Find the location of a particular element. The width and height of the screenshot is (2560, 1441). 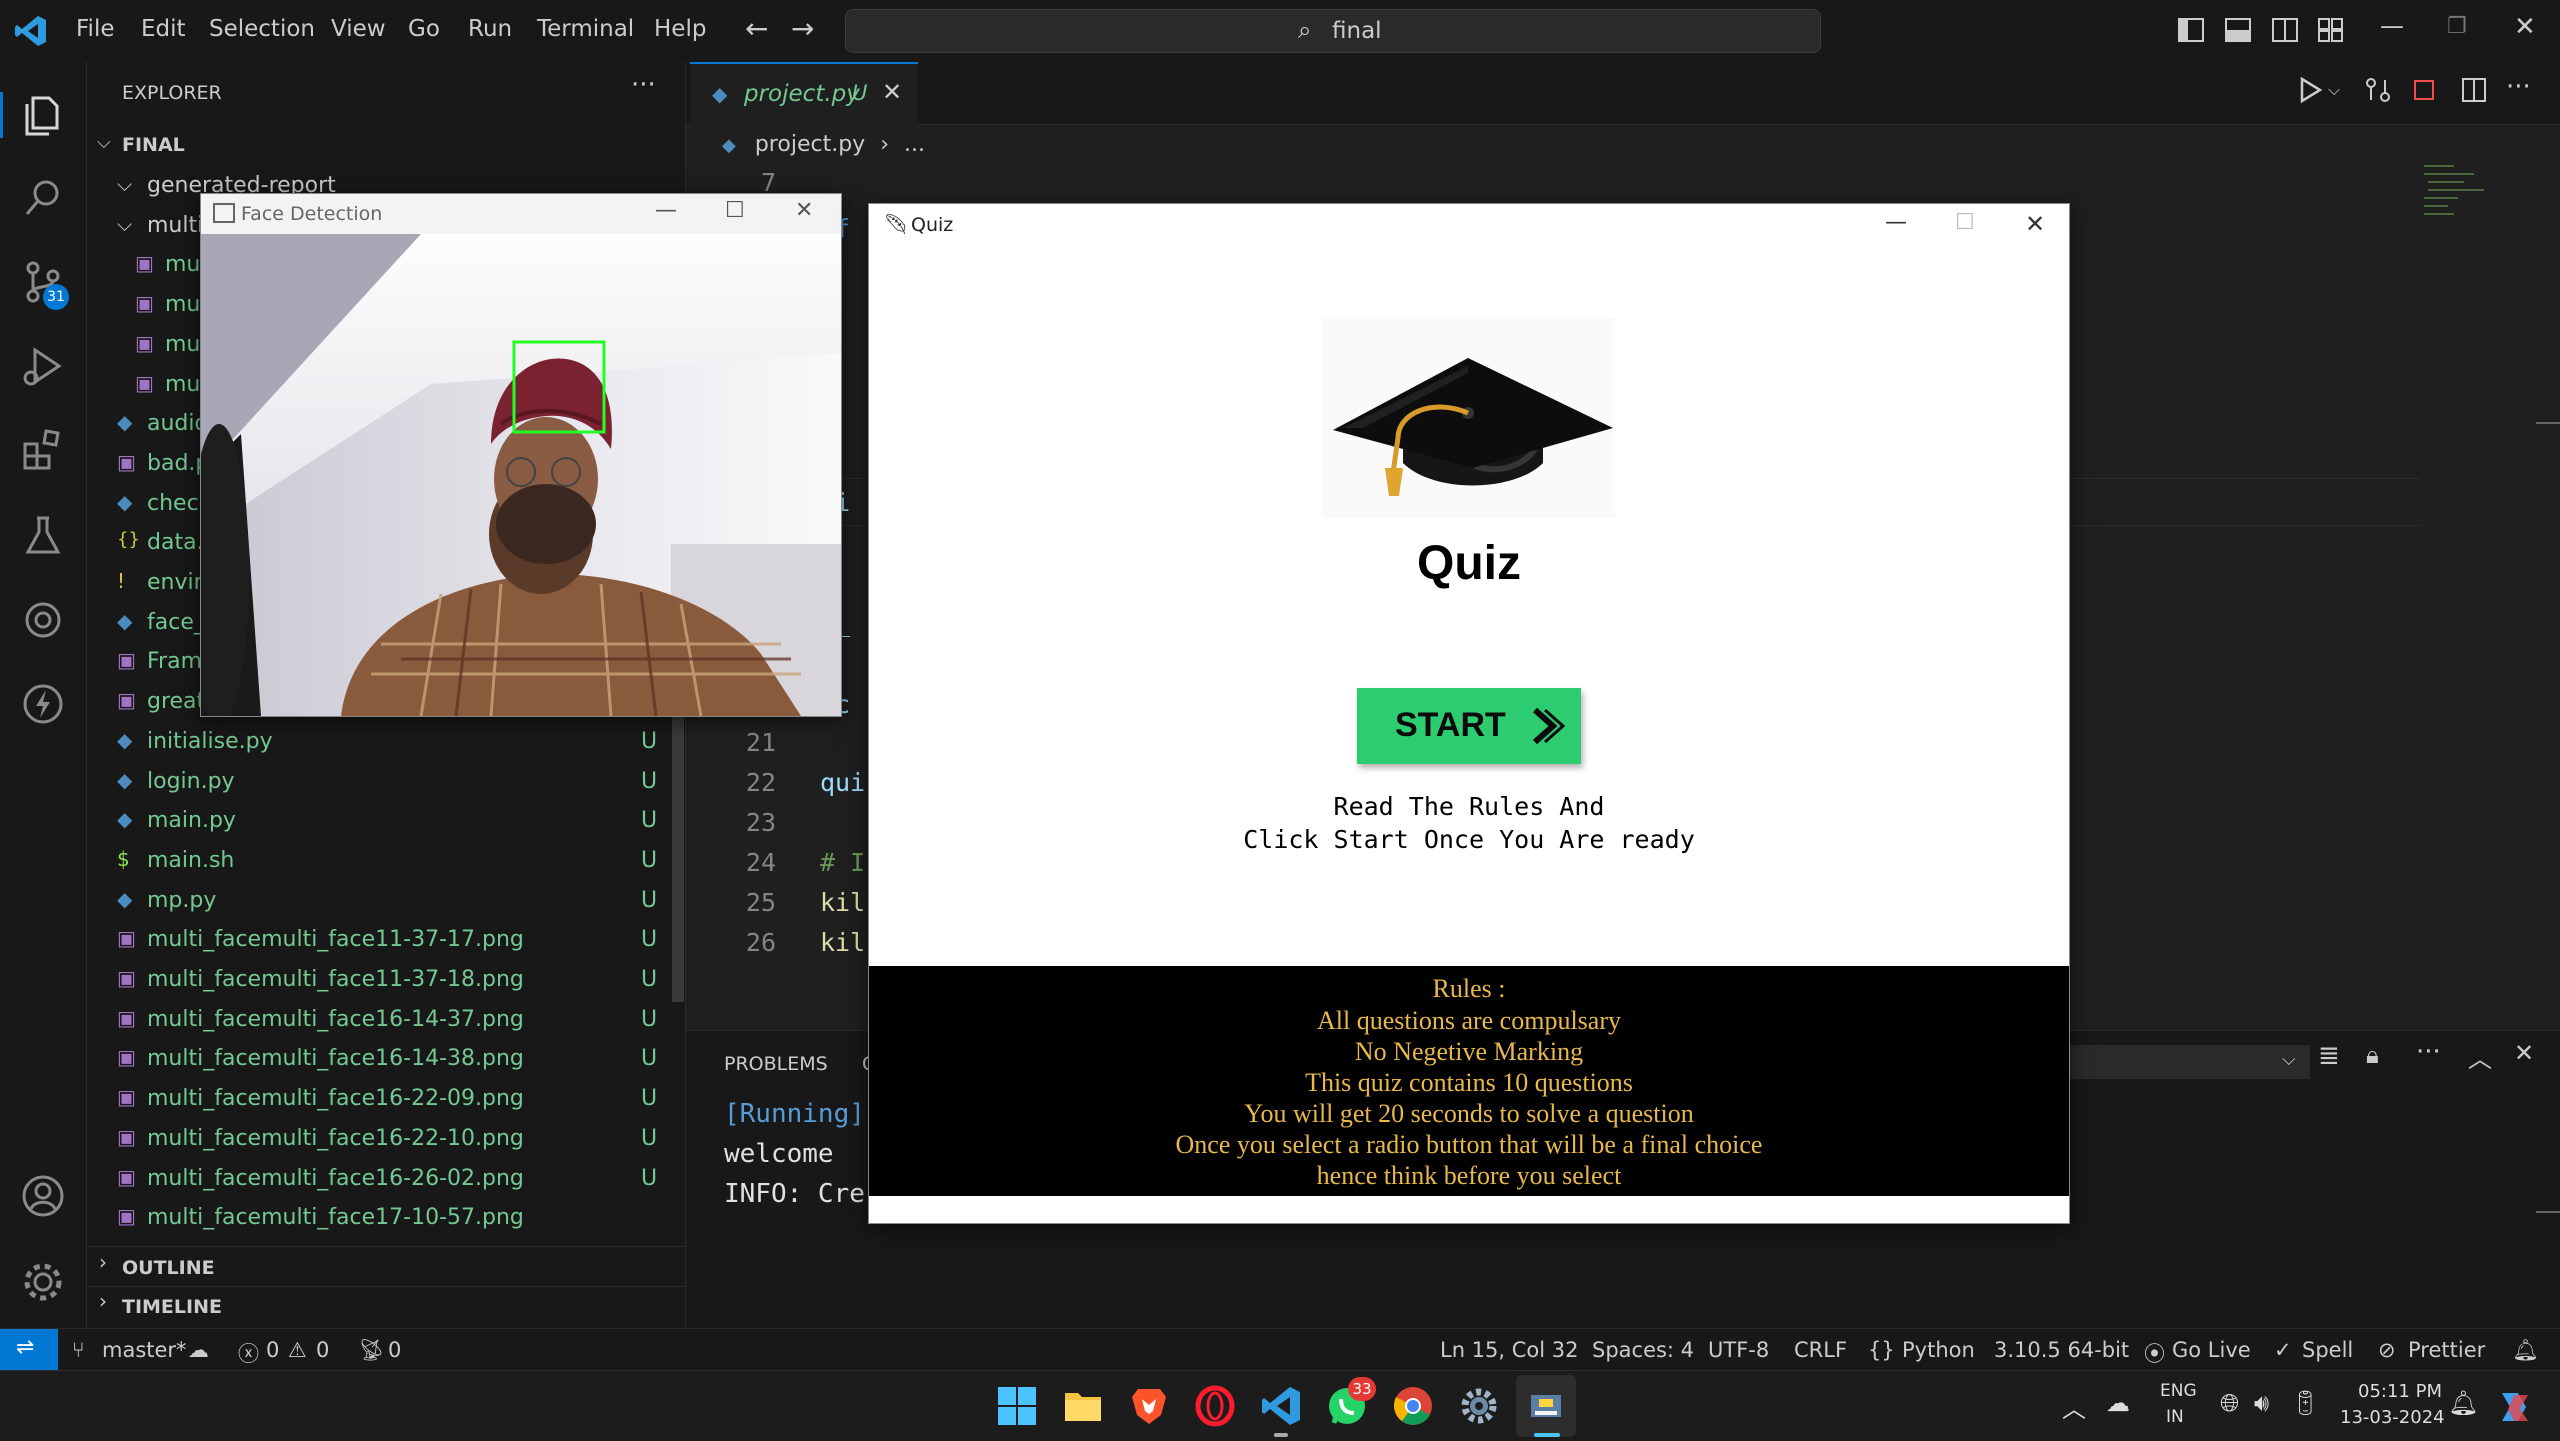

show-hidden-icons: ︿ is located at coordinates (2074, 1406).